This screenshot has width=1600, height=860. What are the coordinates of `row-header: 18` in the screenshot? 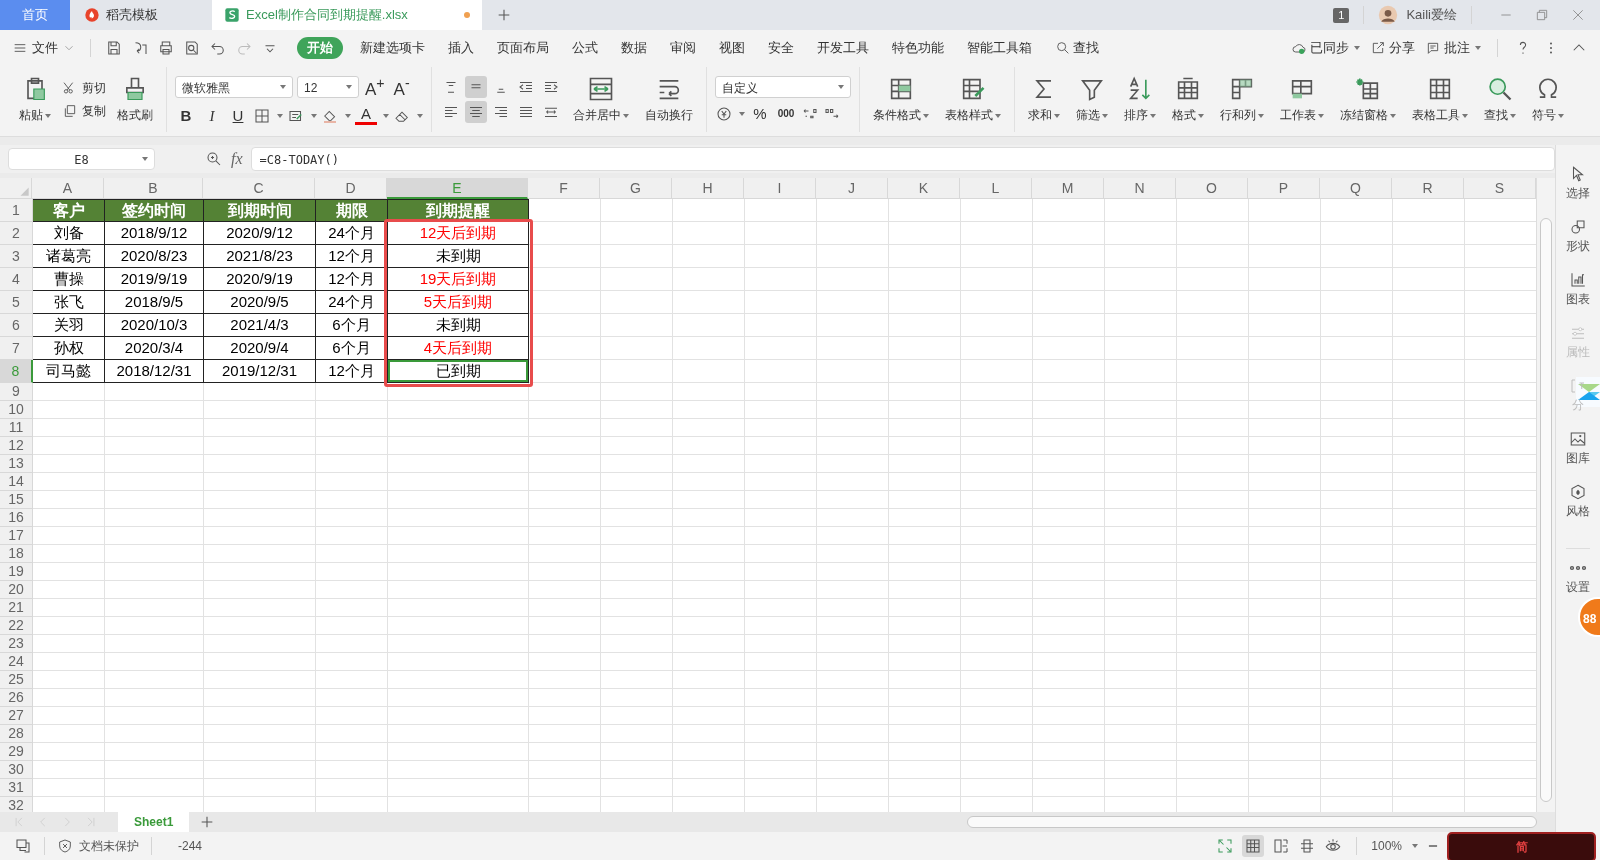 It's located at (16, 554).